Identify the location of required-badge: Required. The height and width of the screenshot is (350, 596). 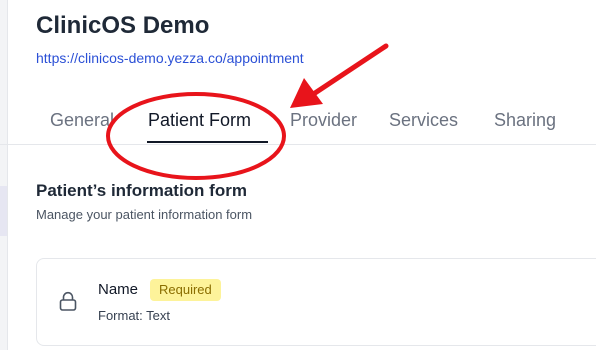
(185, 290).